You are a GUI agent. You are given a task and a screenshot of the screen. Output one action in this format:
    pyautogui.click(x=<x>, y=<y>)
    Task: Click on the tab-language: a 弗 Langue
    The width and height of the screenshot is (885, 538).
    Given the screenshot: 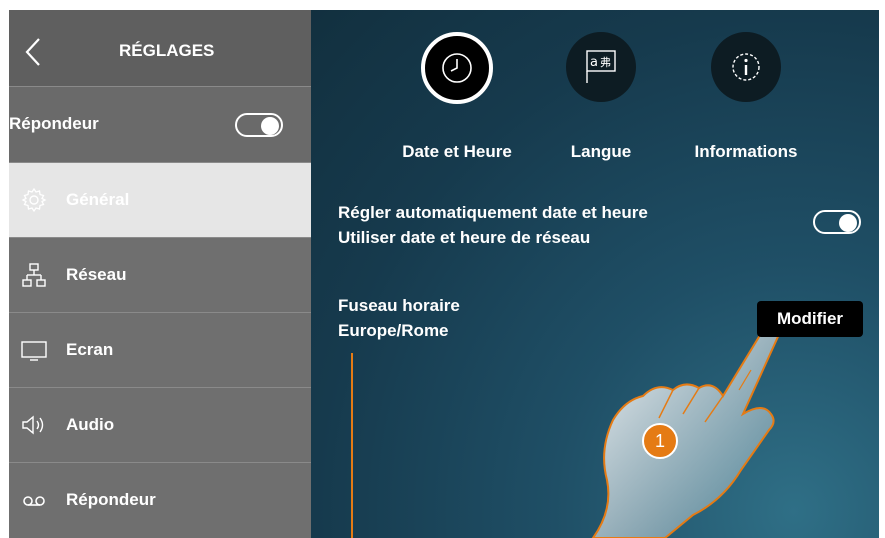 What is the action you would take?
    pyautogui.click(x=601, y=96)
    